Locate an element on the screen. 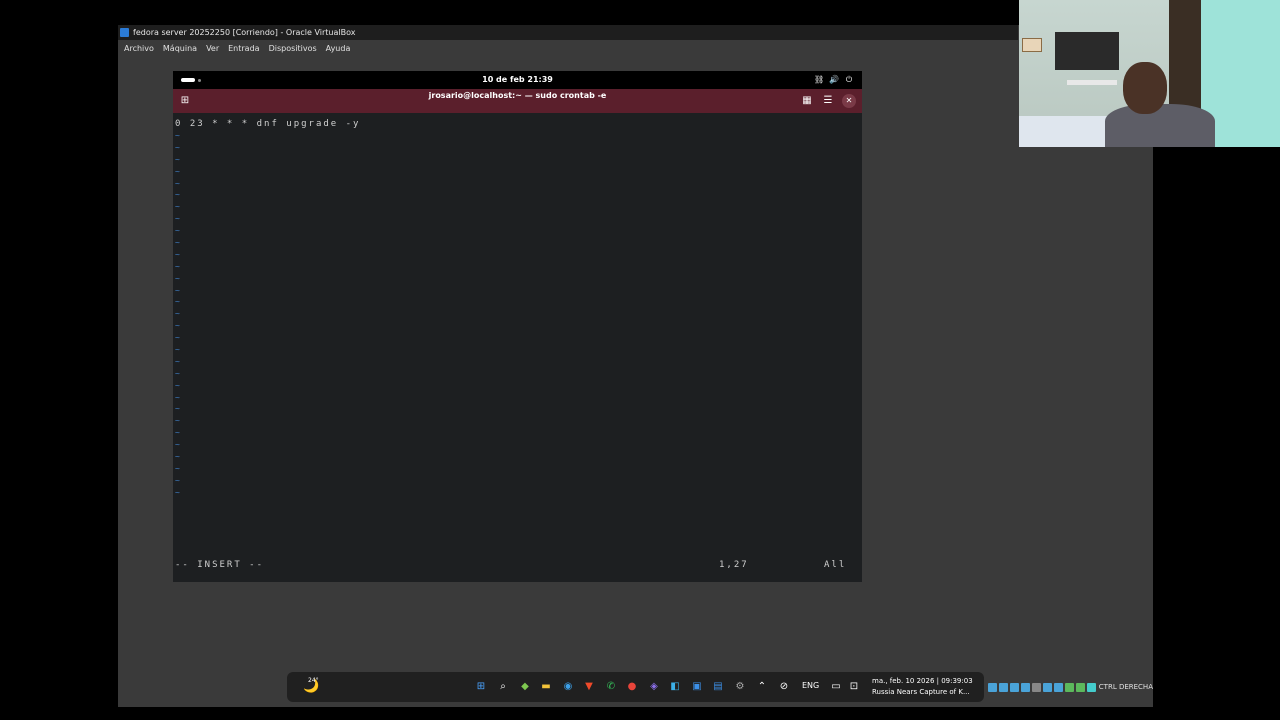 The width and height of the screenshot is (1280, 720). shared-folder-icon is located at coordinates (1047, 687).